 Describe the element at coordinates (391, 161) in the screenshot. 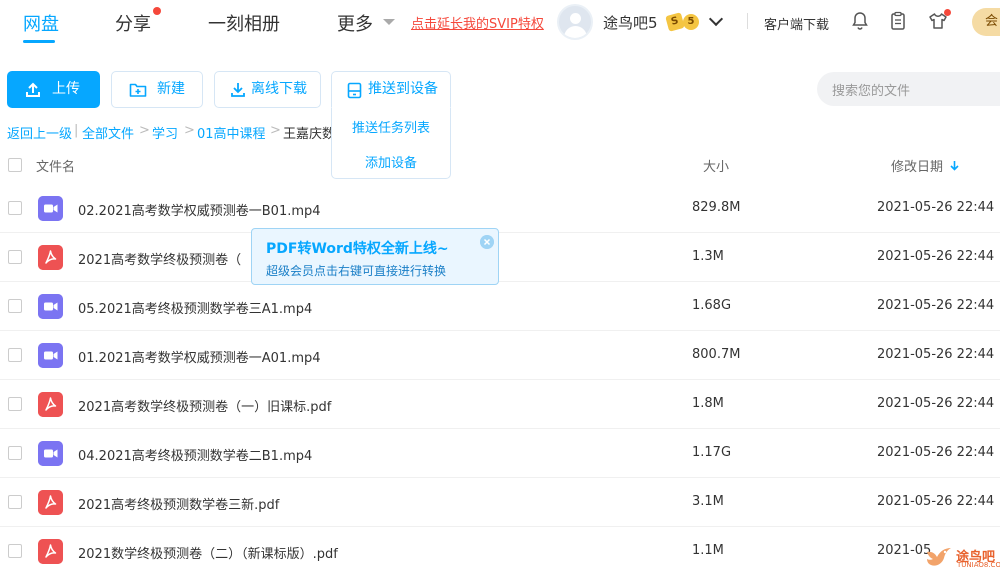

I see `add-device-item: 添加设备` at that location.